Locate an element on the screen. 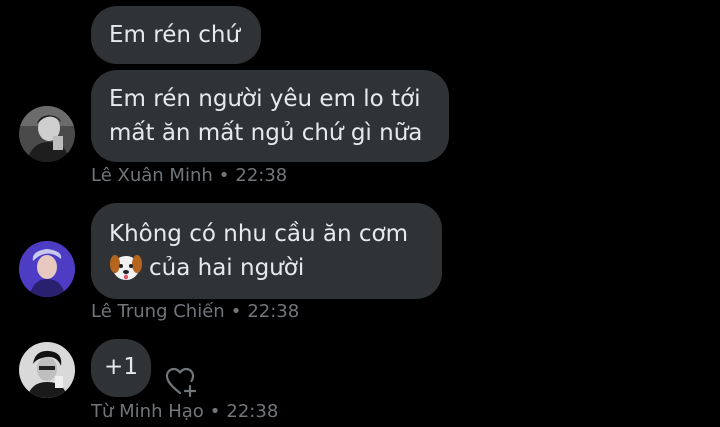 The image size is (720, 427). message-text: mất ăn mất ngủ chứ gì nữa is located at coordinates (266, 133).